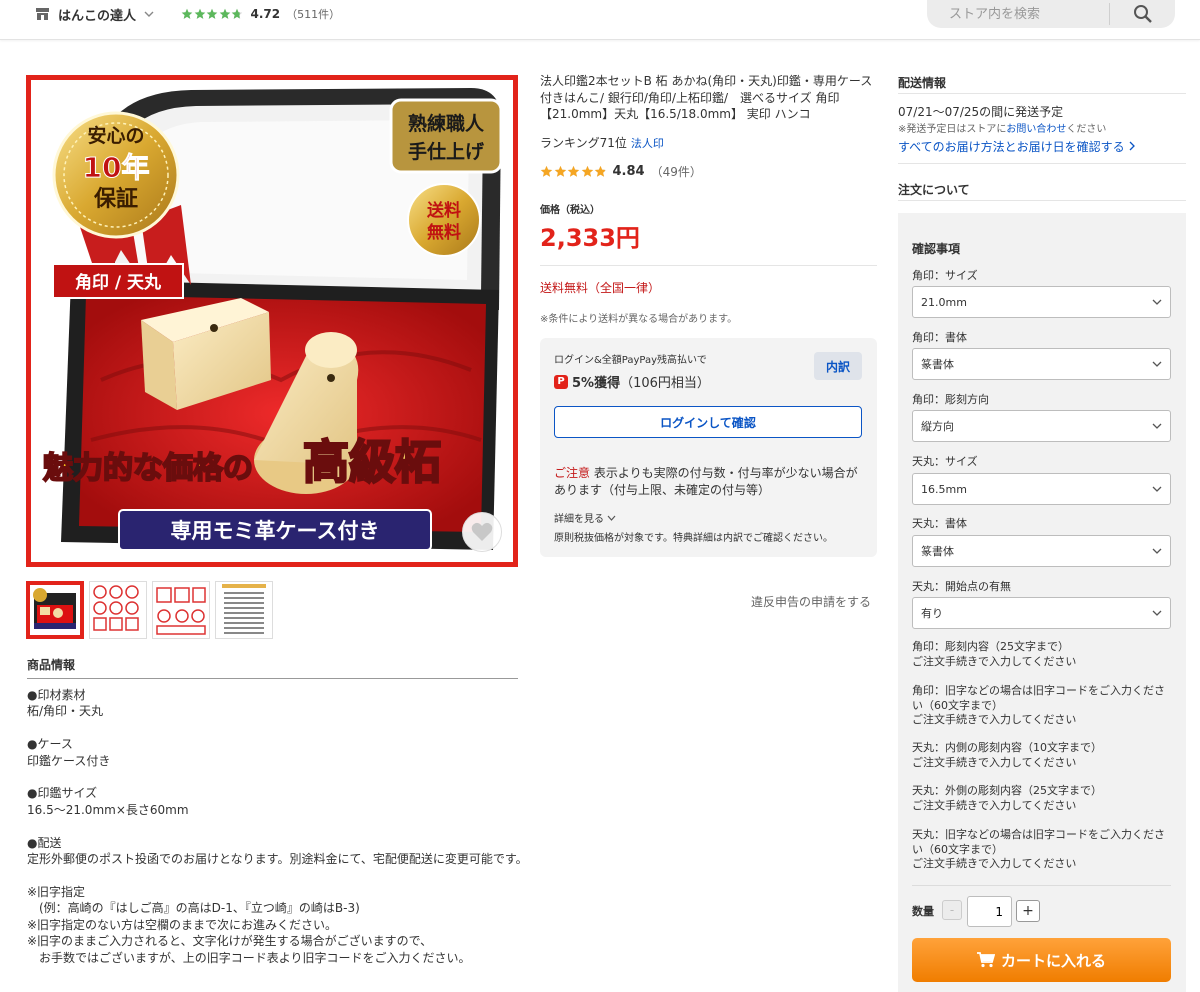 The width and height of the screenshot is (1200, 992). What do you see at coordinates (118, 282) in the screenshot?
I see `shape-tag: 角印 / 天丸` at bounding box center [118, 282].